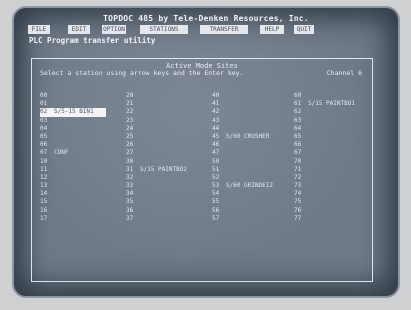  Describe the element at coordinates (252, 202) in the screenshot. I see `station-row: 55` at that location.